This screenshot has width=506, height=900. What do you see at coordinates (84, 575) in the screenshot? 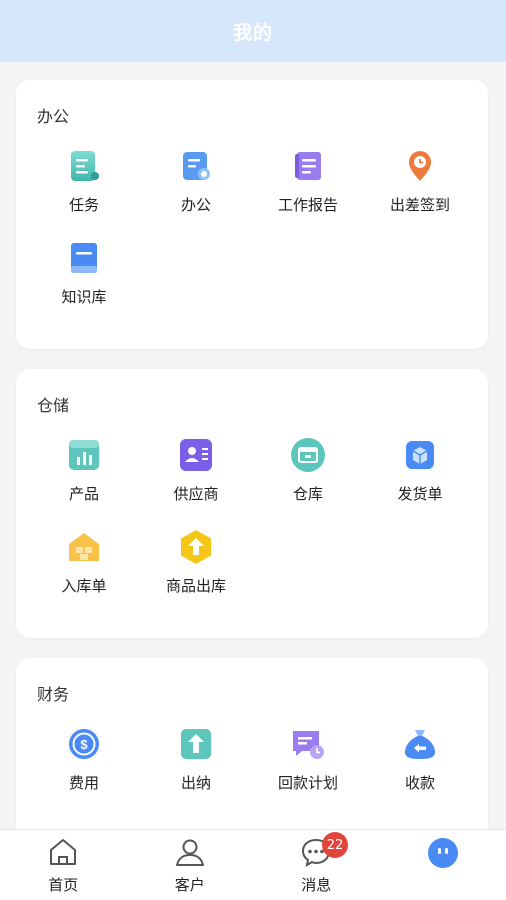
I see `storage-item-inbound-note: 入库单` at bounding box center [84, 575].